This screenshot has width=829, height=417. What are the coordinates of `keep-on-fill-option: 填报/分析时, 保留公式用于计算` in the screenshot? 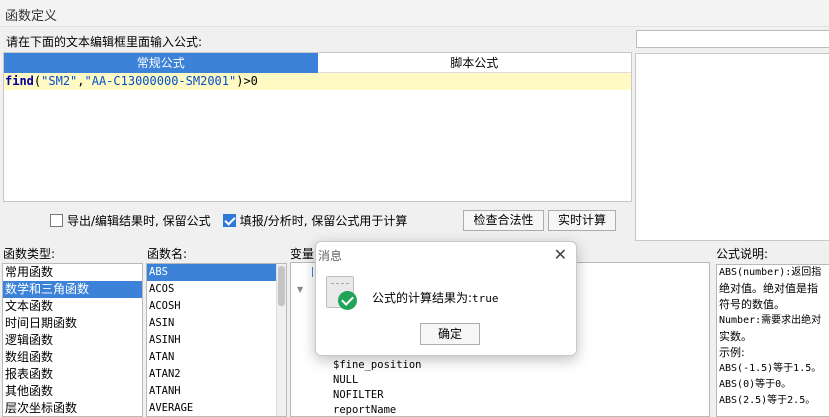 It's located at (315, 220).